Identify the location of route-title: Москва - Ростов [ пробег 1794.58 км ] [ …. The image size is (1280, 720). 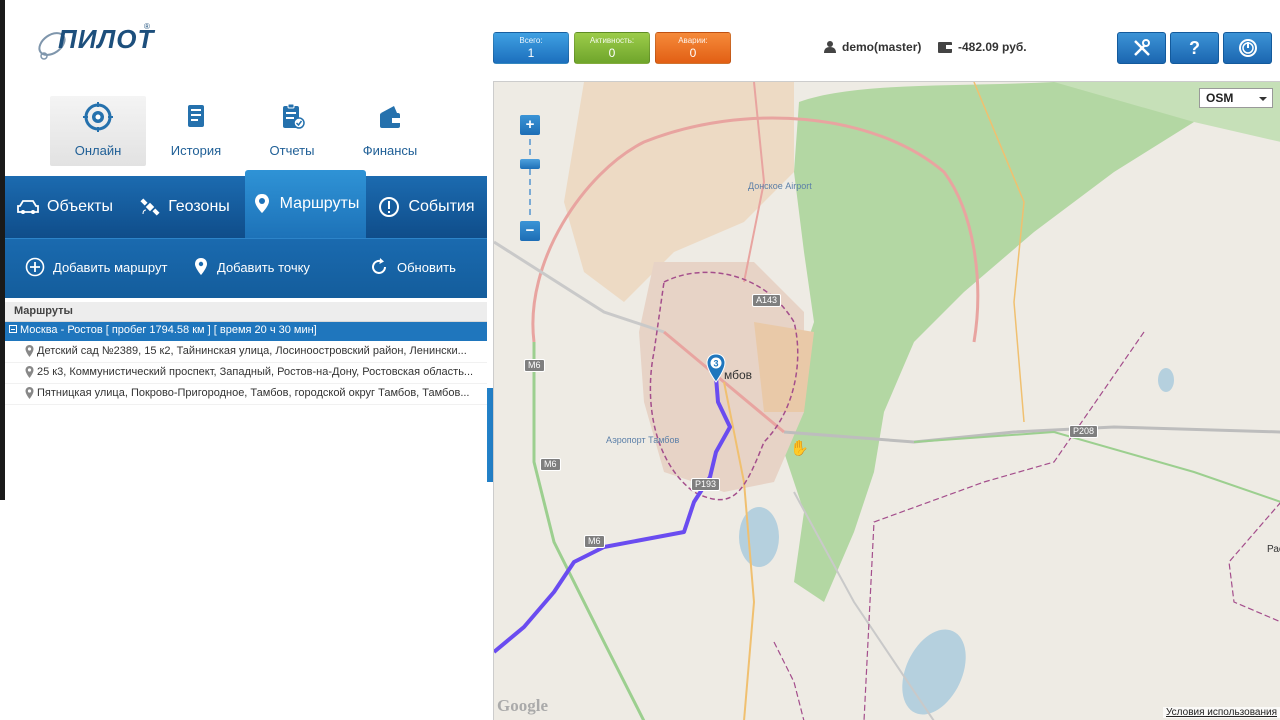
(168, 330).